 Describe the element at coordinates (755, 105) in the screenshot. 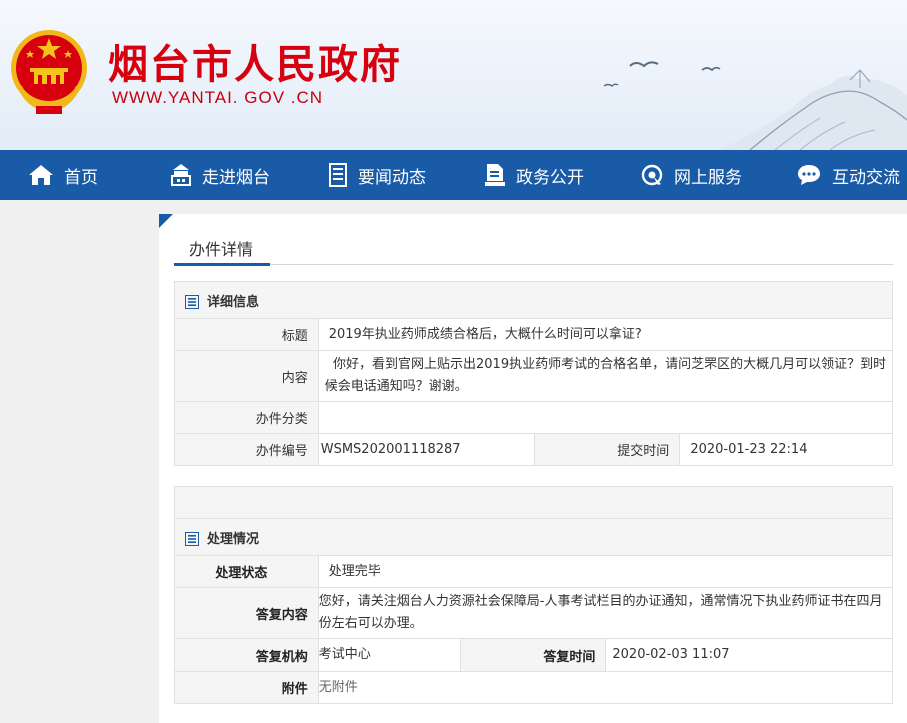

I see `scenery-illustration` at that location.